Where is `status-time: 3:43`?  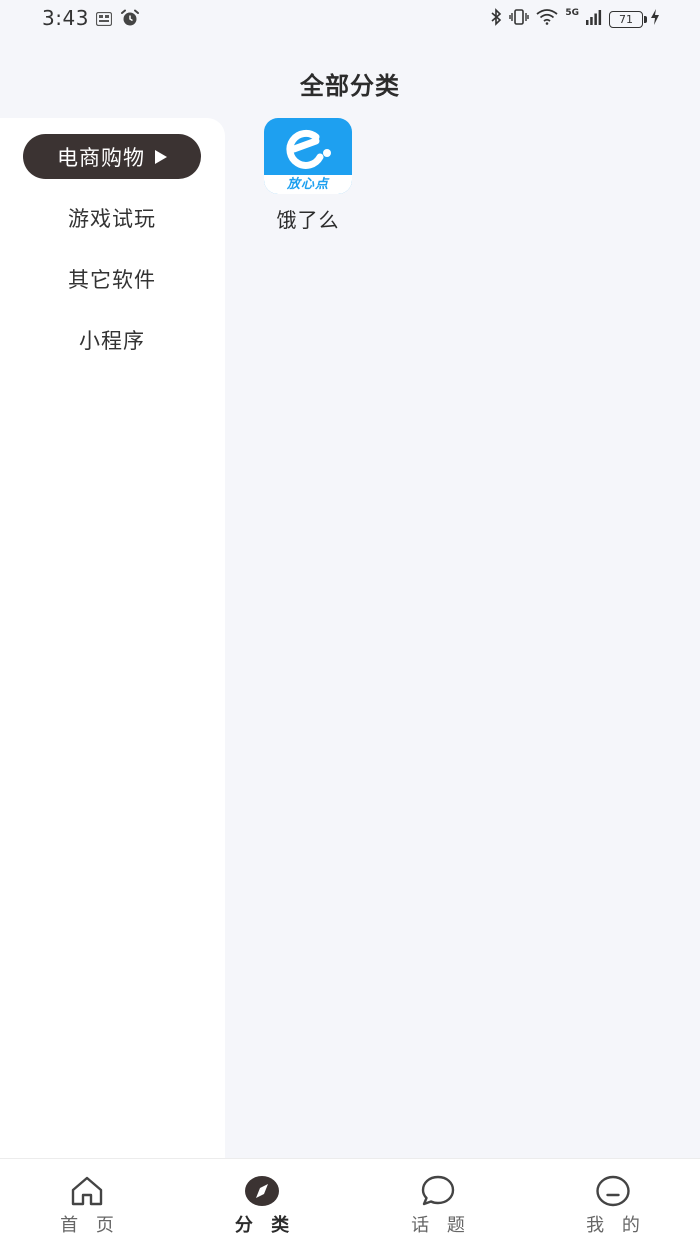
status-time: 3:43 is located at coordinates (65, 18).